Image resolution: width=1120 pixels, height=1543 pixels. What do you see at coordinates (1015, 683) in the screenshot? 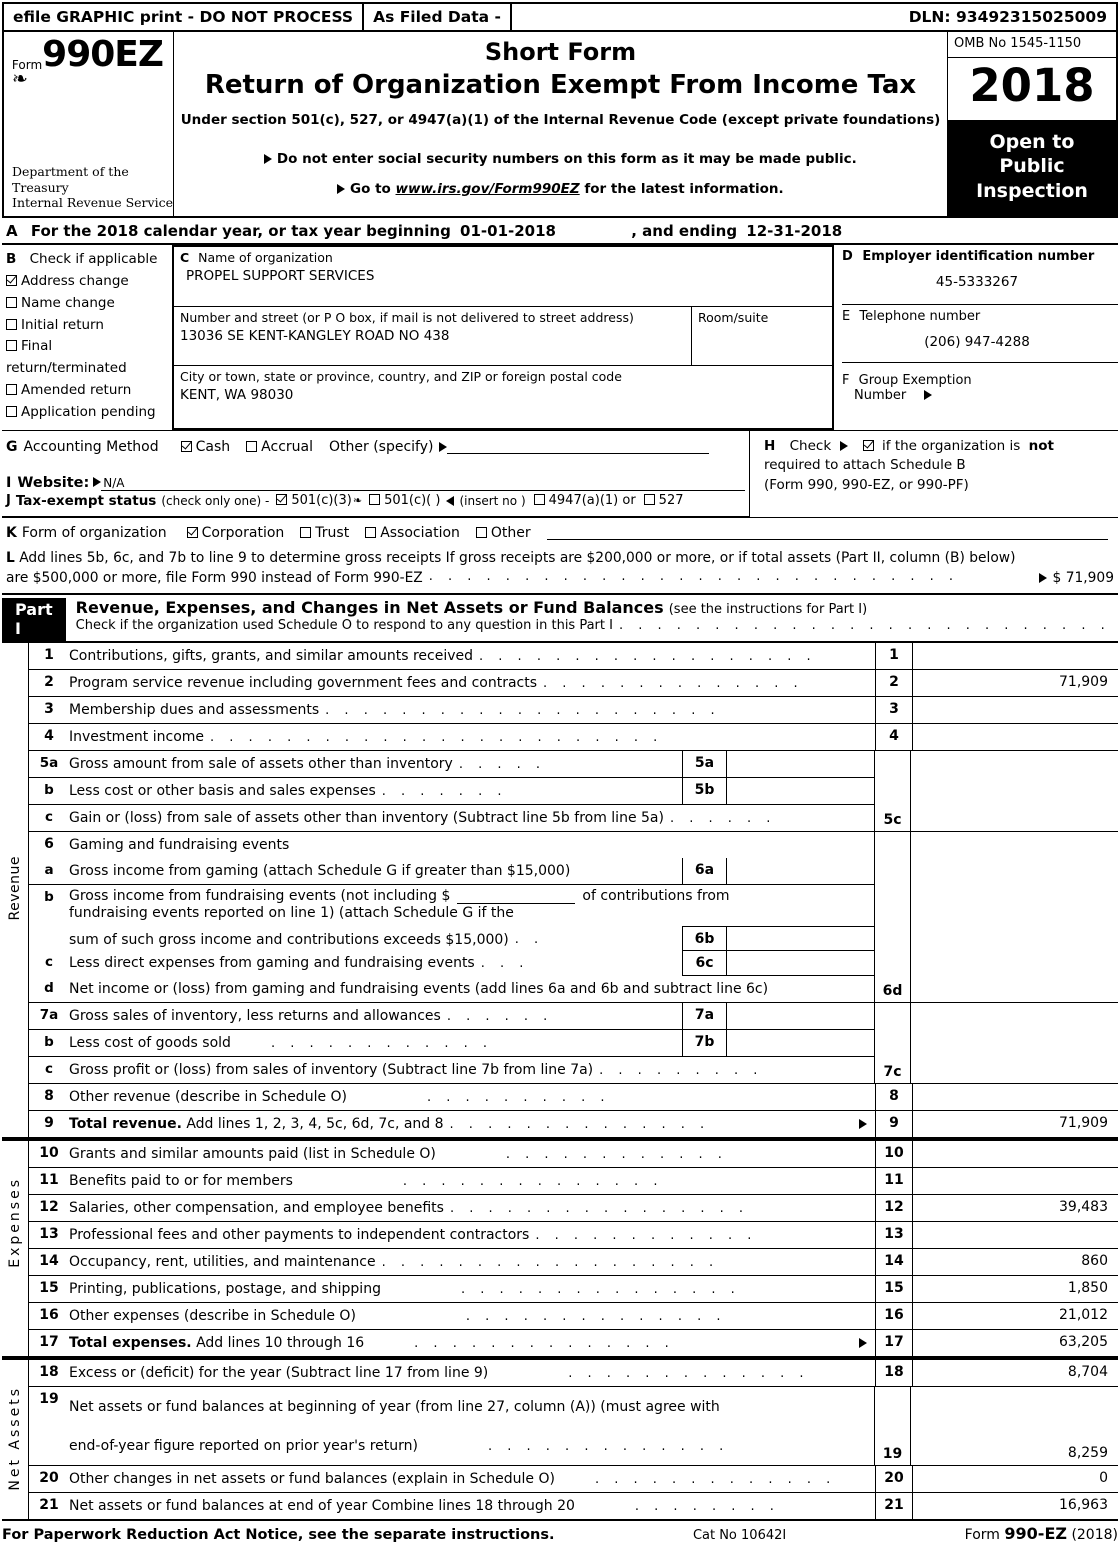
I see `amount-value-2: 71,909` at bounding box center [1015, 683].